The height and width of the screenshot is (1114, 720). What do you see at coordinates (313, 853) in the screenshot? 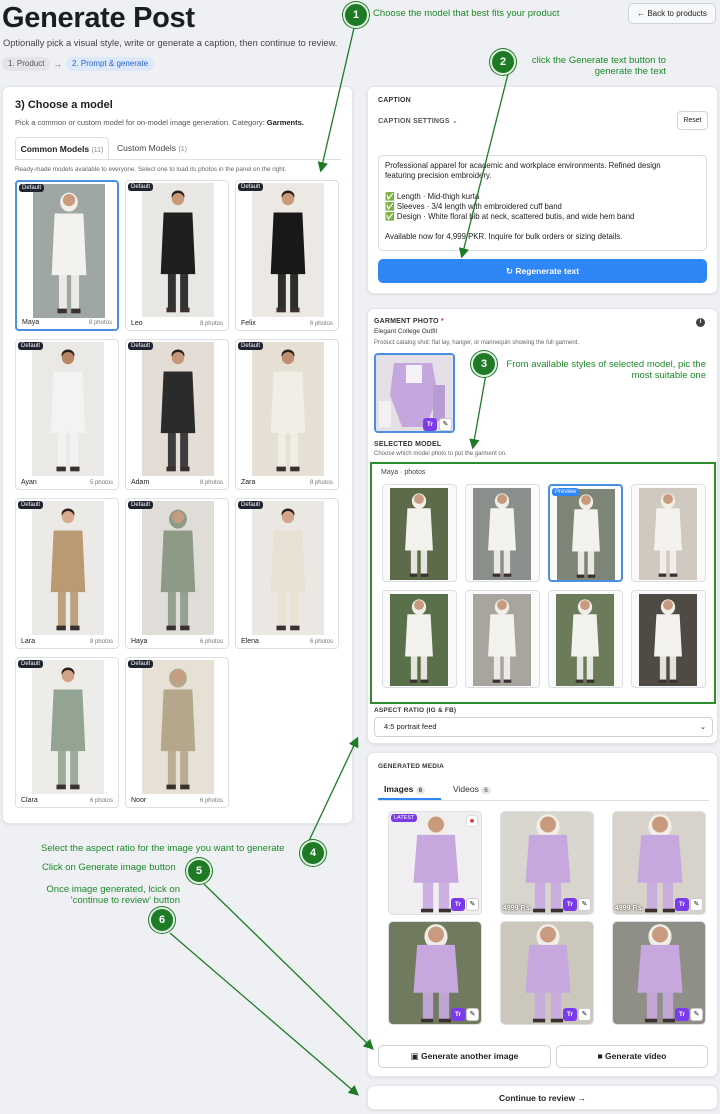
I see `annotation-badge-4: 4` at bounding box center [313, 853].